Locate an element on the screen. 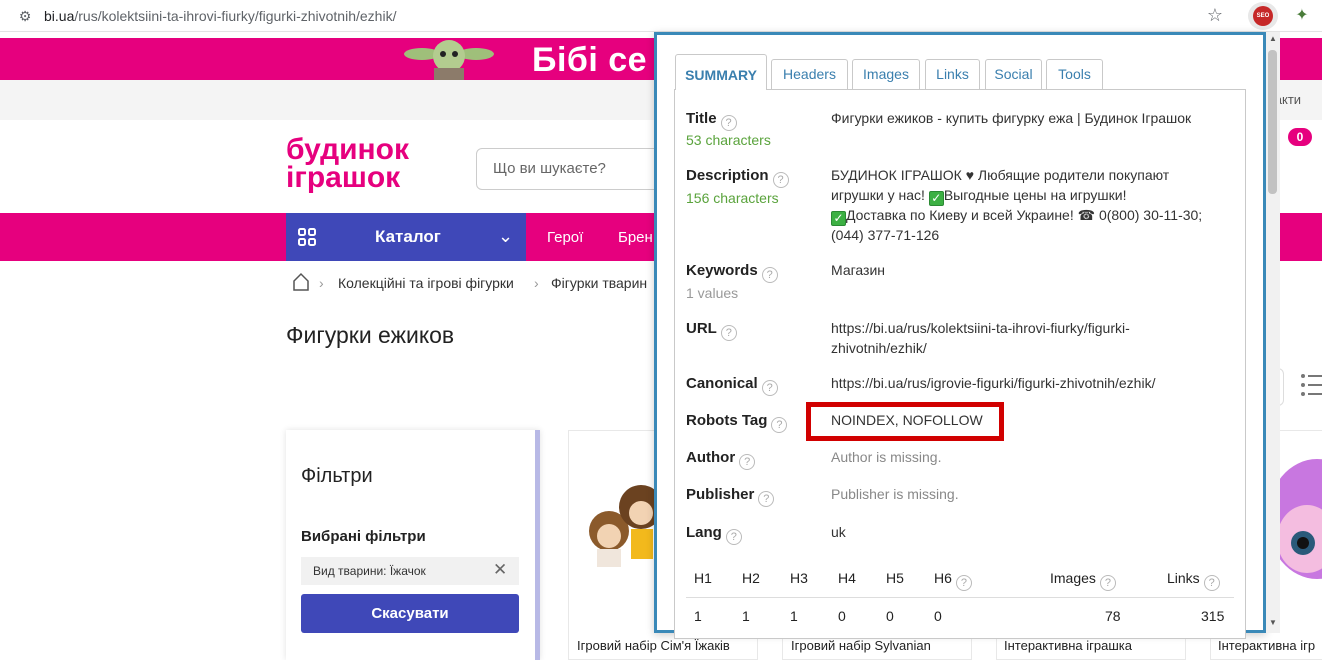  close-icon: ✕ is located at coordinates (500, 570).